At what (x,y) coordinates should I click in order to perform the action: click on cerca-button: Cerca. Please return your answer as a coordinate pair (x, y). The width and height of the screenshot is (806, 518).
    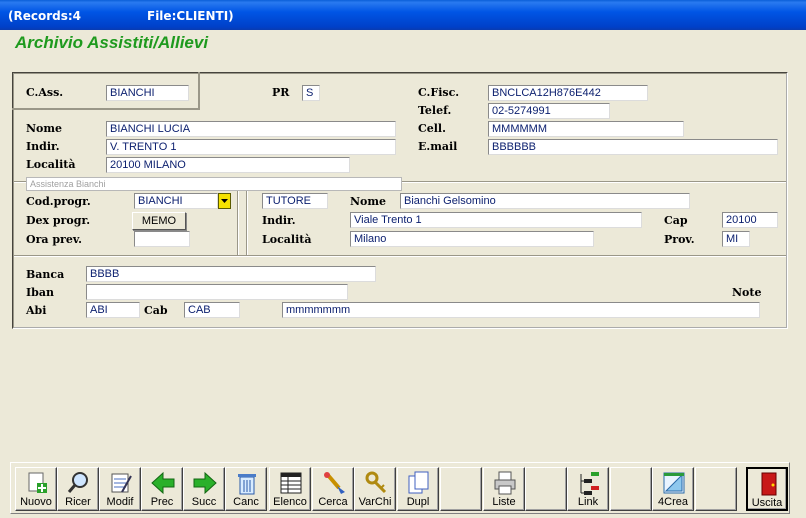
    Looking at the image, I should click on (333, 489).